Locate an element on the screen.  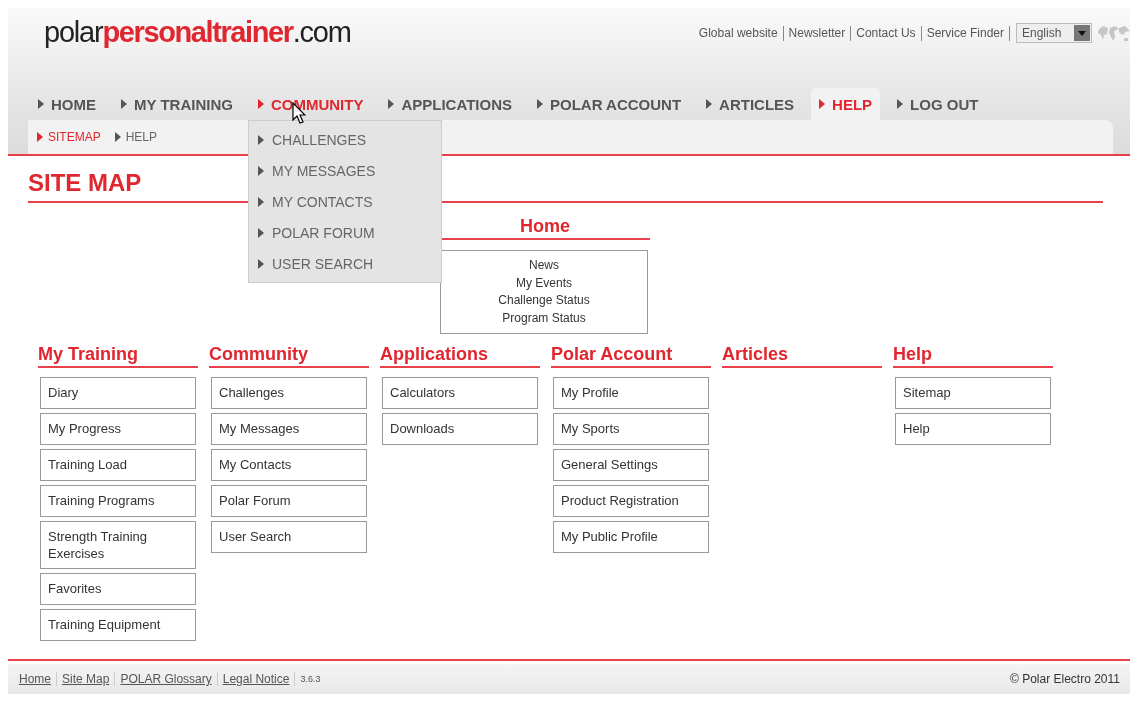
menu-item: CHALLENGES is located at coordinates (345, 139).